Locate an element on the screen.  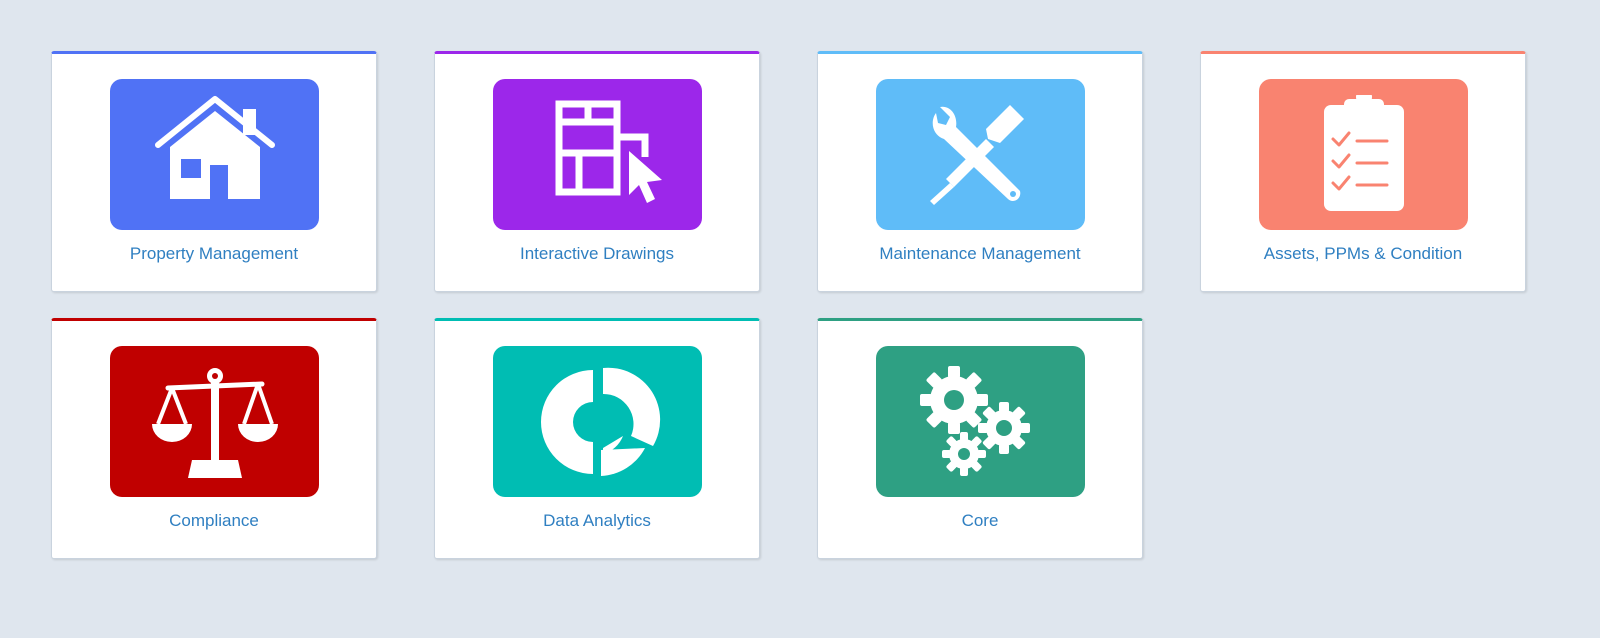
module-label: Property Management is located at coordinates (214, 253).